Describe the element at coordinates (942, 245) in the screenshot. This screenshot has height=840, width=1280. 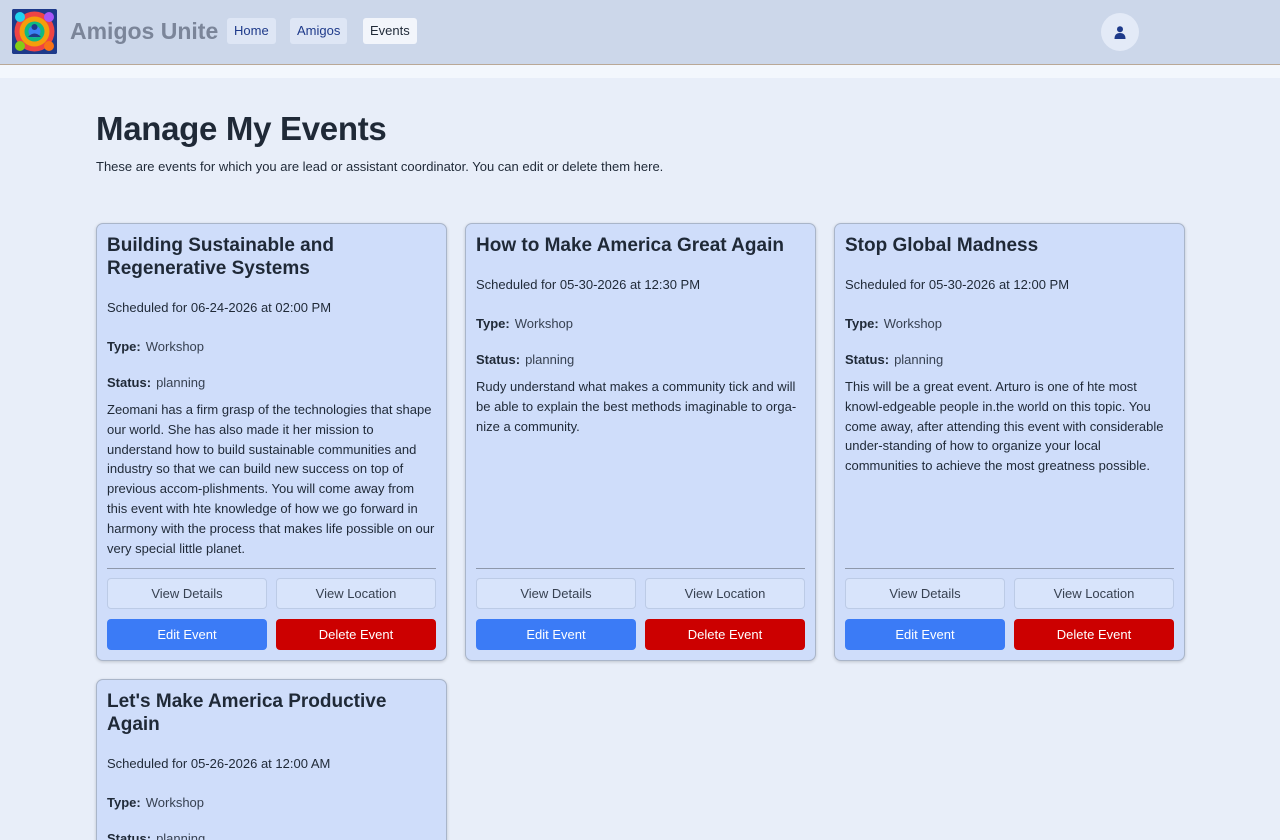
I see `event-title: Stop Global Madness` at that location.